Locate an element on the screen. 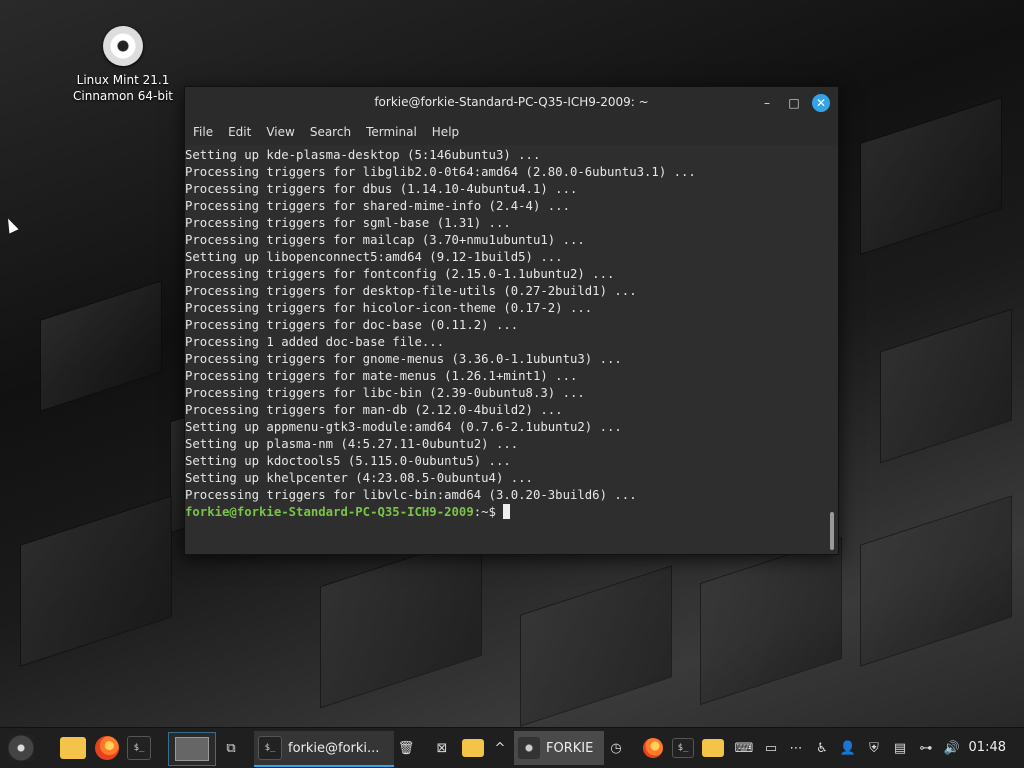  trash-applet: 🗑 is located at coordinates (406, 748).